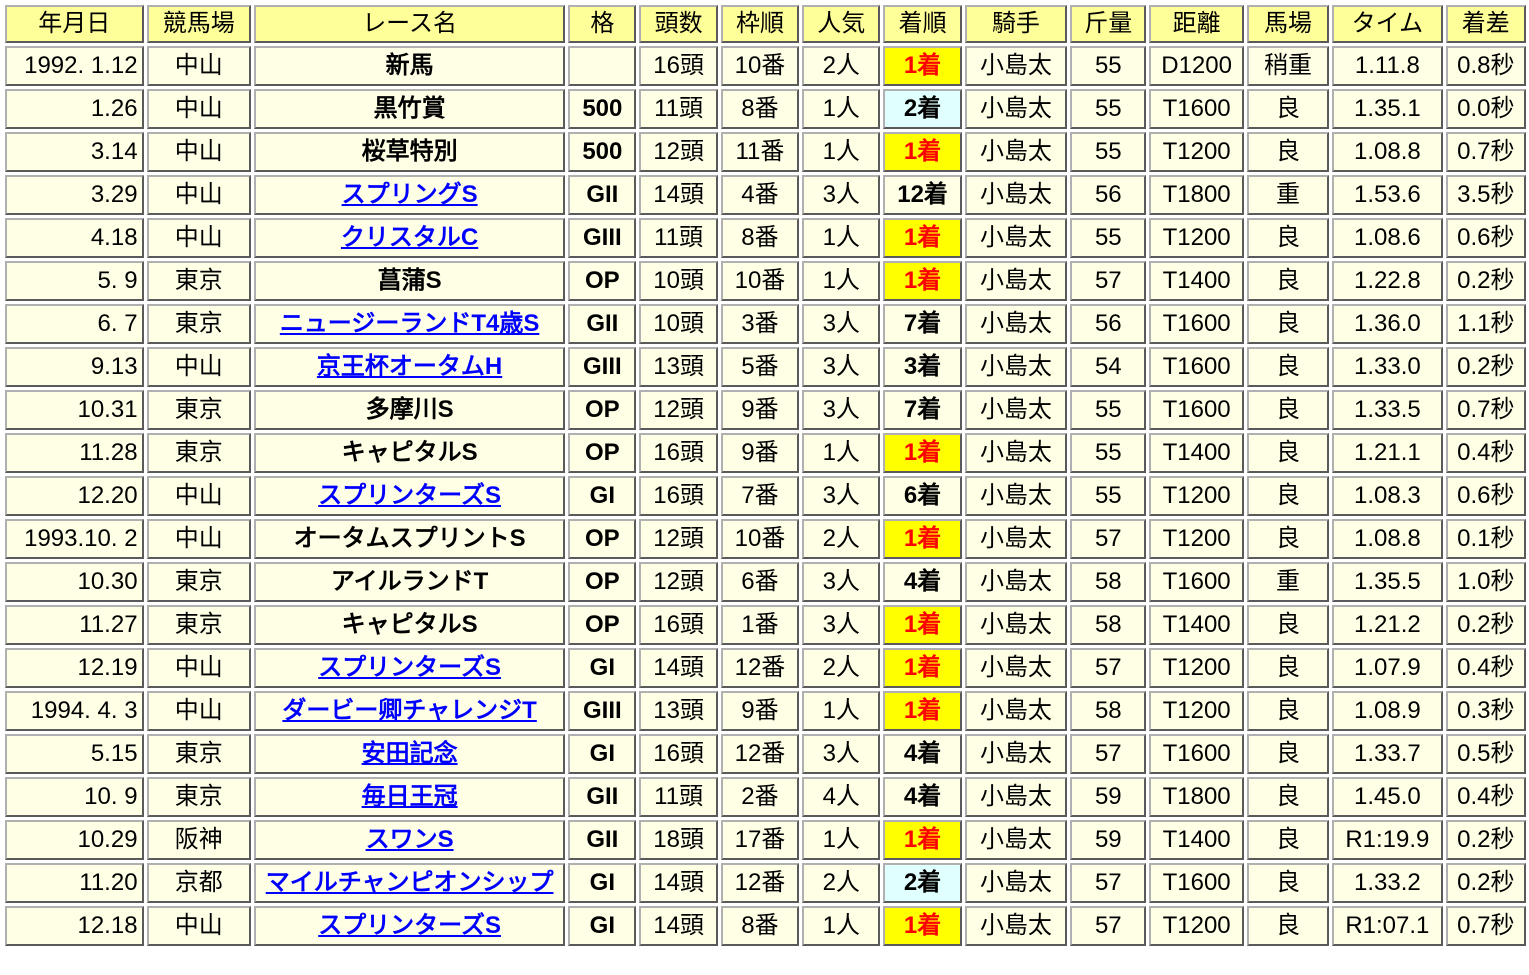 The height and width of the screenshot is (975, 1529). I want to click on cell-gate: 5番, so click(760, 367).